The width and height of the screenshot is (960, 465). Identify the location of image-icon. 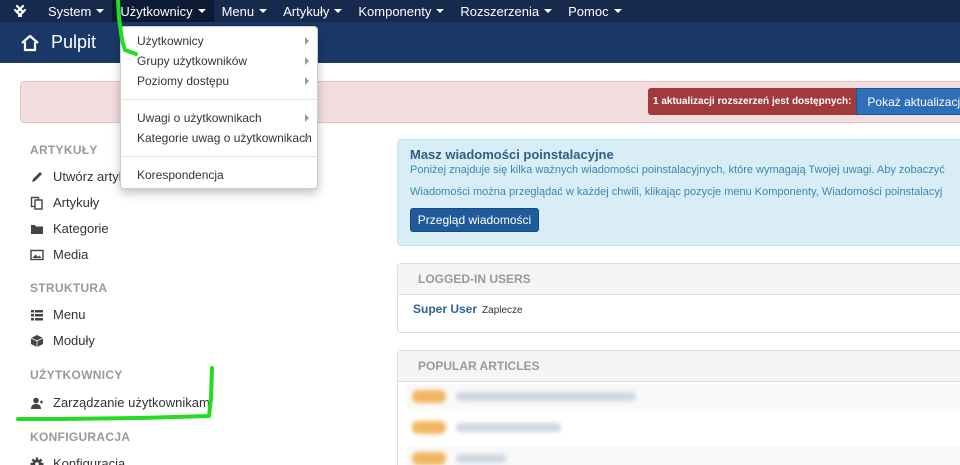
(37, 254).